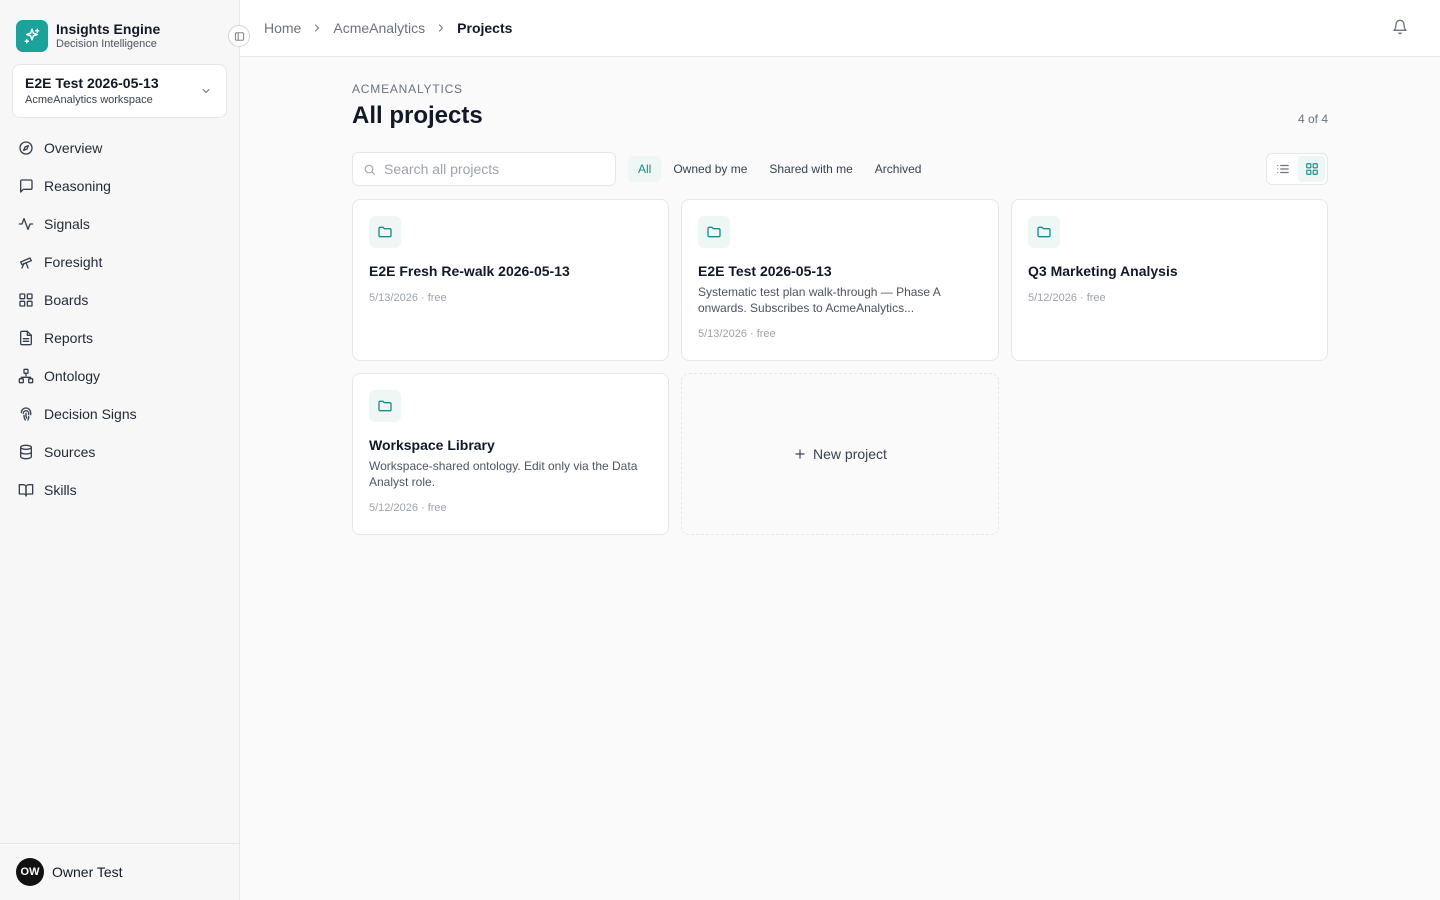  Describe the element at coordinates (485, 28) in the screenshot. I see `breadcrumb-current: Projects` at that location.